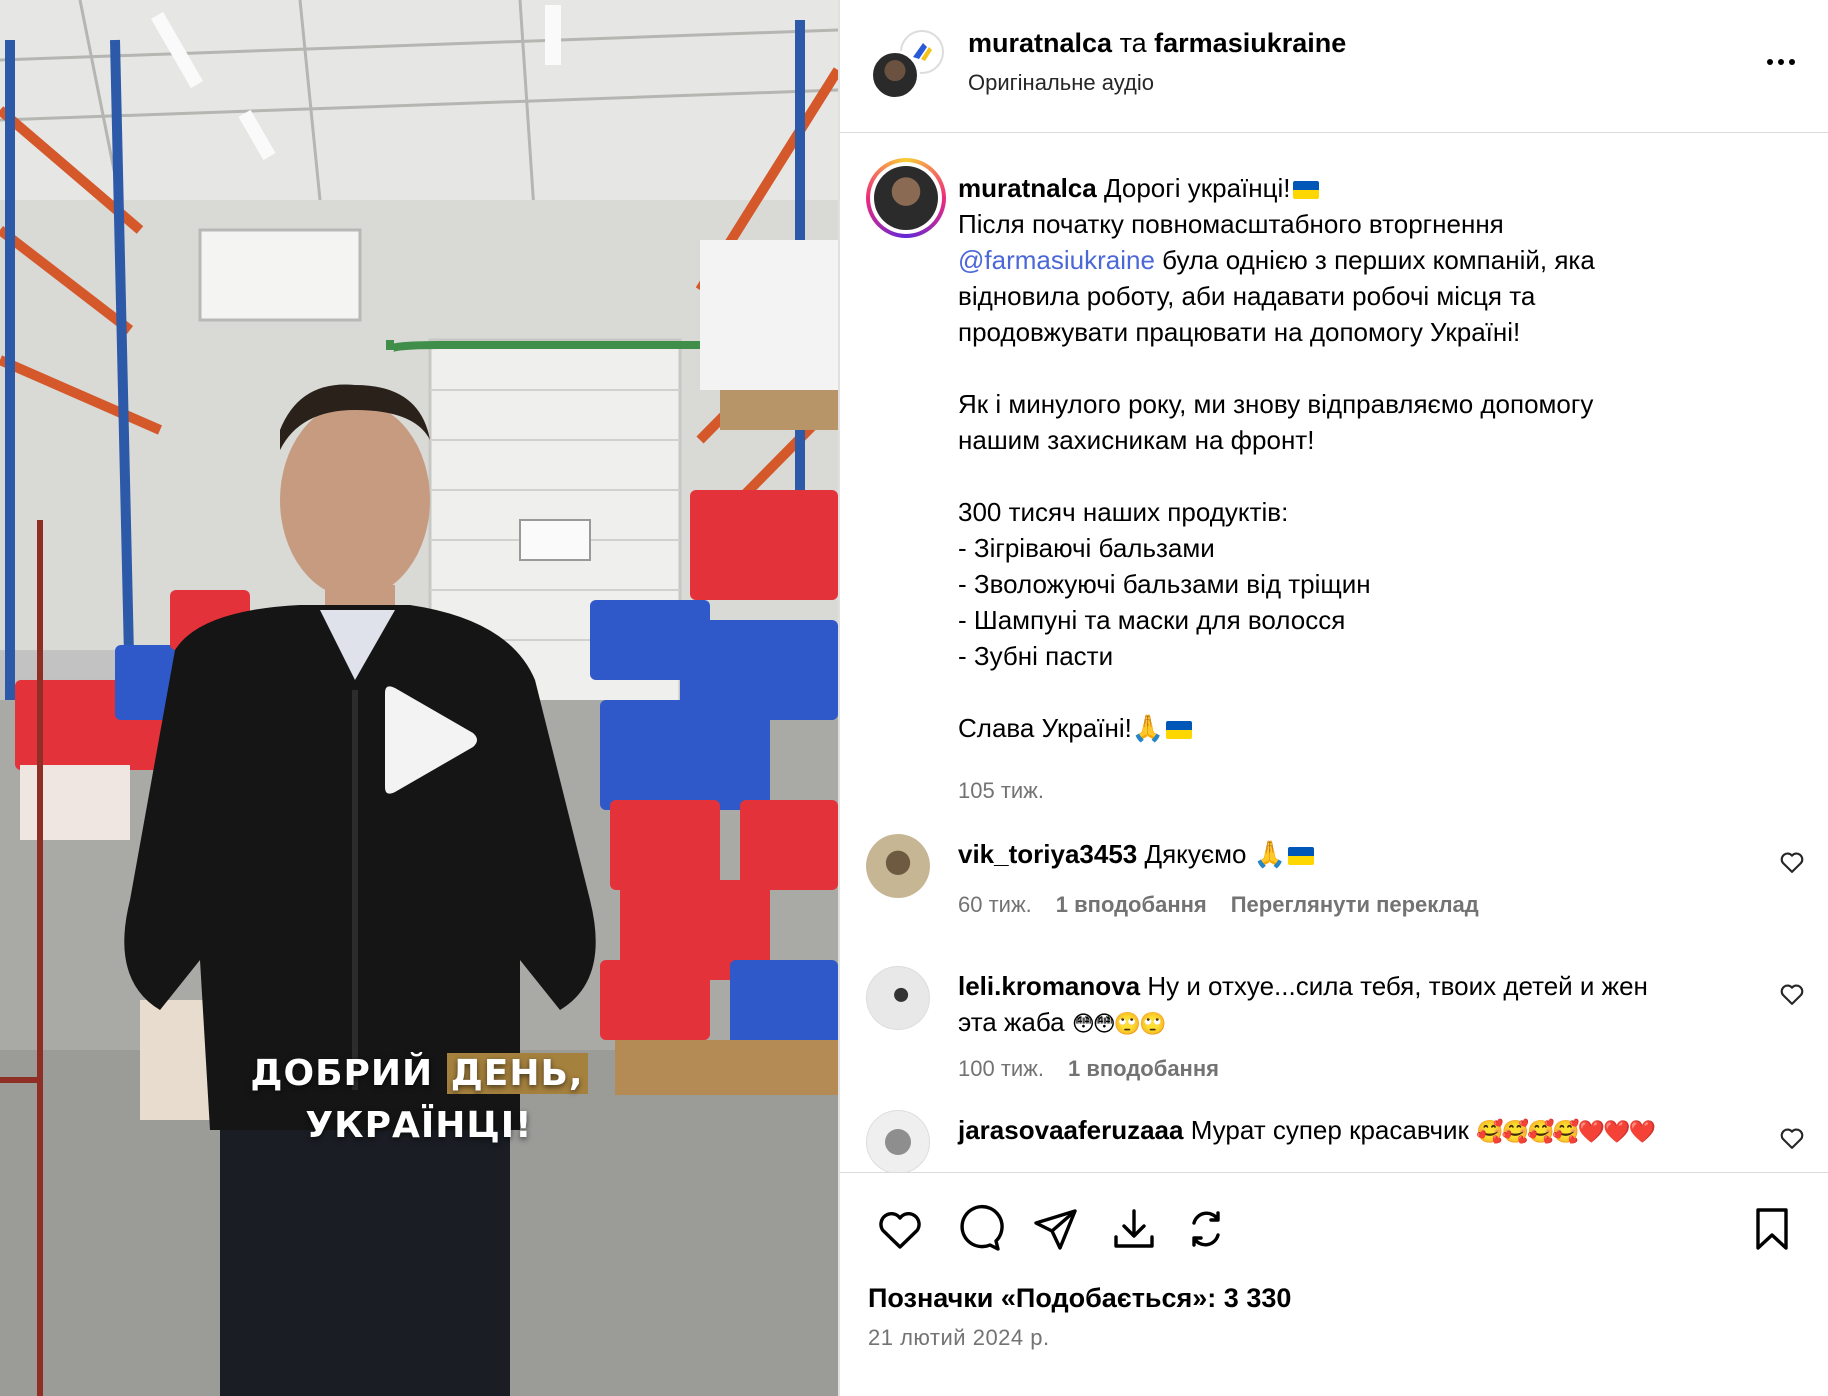  I want to click on comment-body: Мурат супер красавчик, so click(1329, 1130).